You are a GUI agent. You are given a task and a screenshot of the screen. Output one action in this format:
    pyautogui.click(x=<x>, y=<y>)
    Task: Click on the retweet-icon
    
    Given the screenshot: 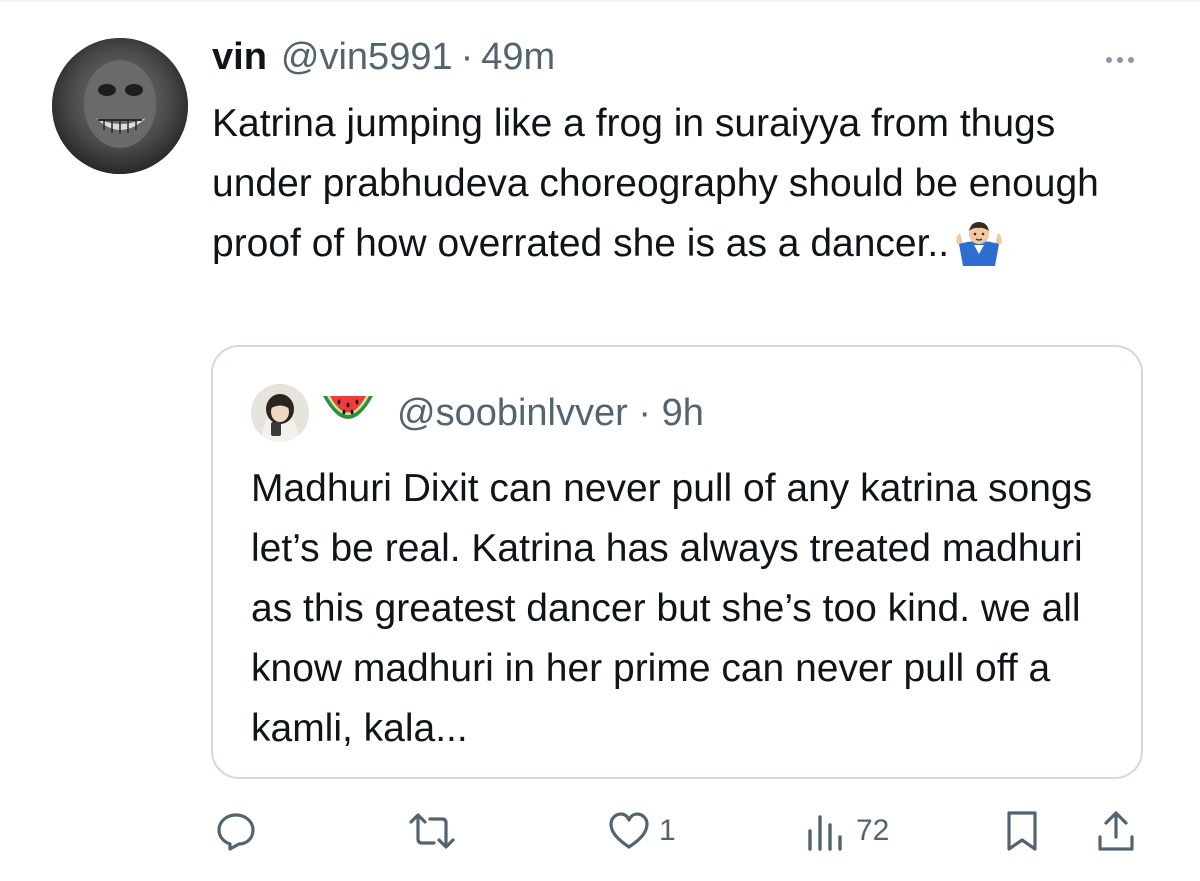 What is the action you would take?
    pyautogui.click(x=432, y=831)
    